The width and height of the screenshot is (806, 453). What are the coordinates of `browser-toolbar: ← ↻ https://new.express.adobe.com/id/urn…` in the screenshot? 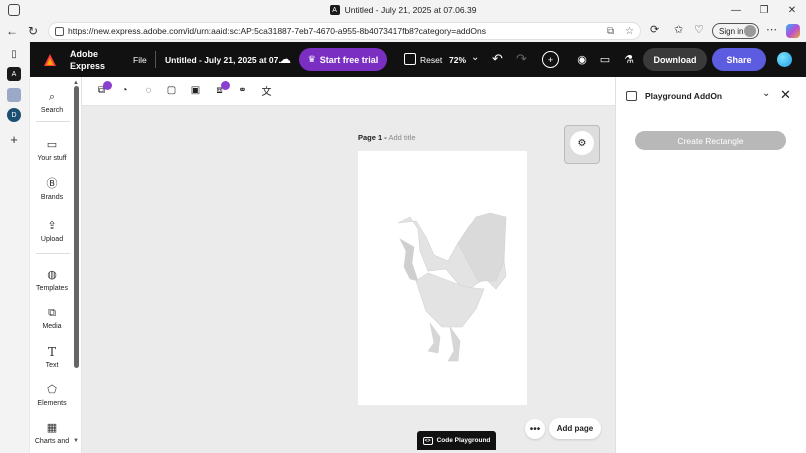 It's located at (403, 31).